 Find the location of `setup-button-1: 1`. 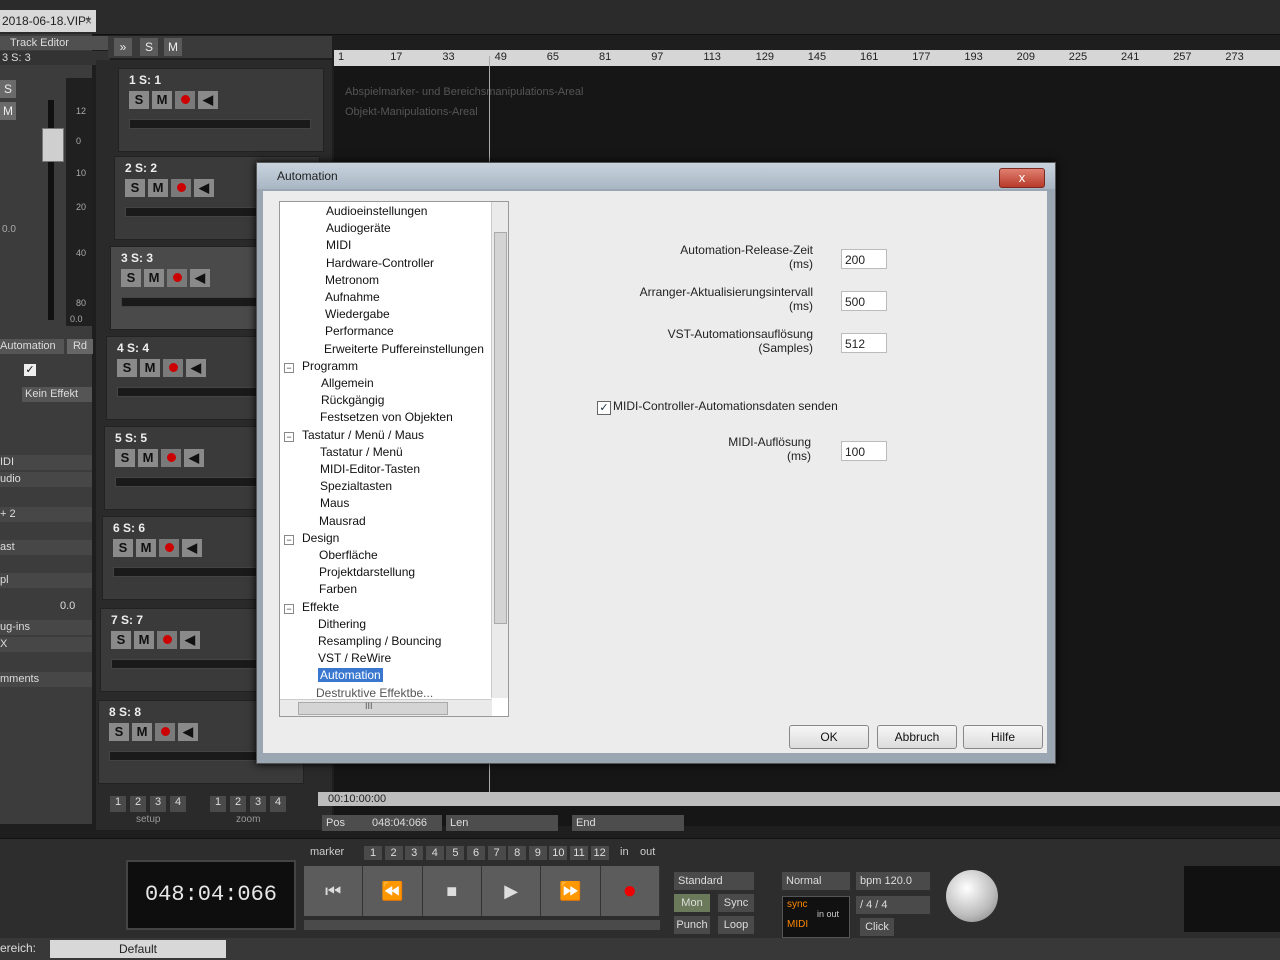

setup-button-1: 1 is located at coordinates (118, 804).